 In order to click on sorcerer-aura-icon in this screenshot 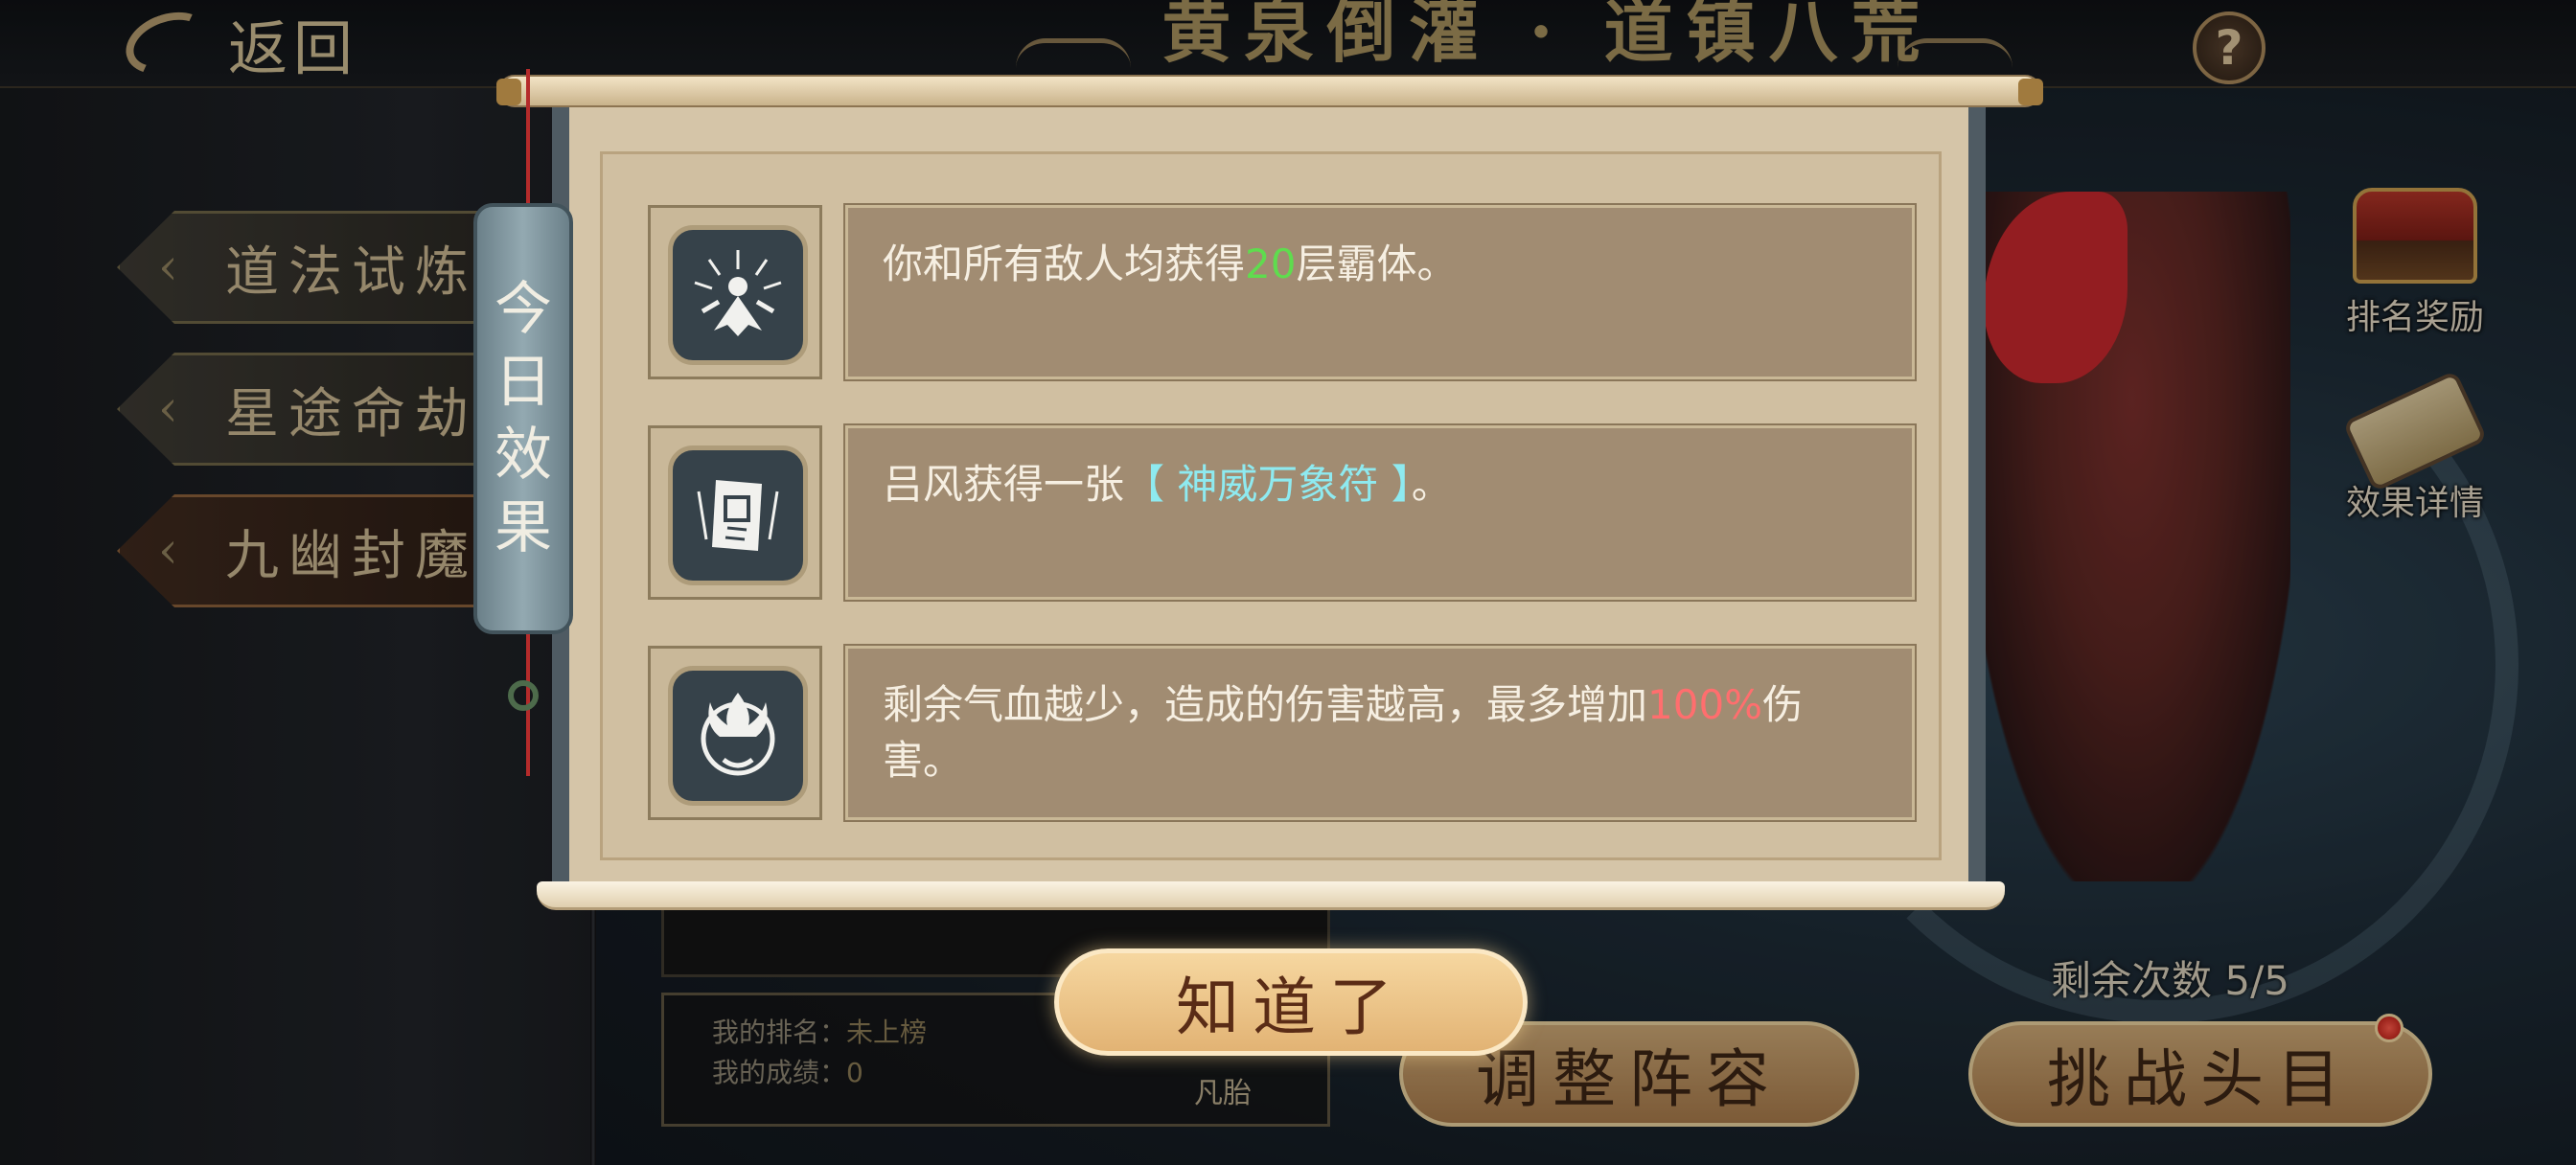, I will do `click(738, 295)`.